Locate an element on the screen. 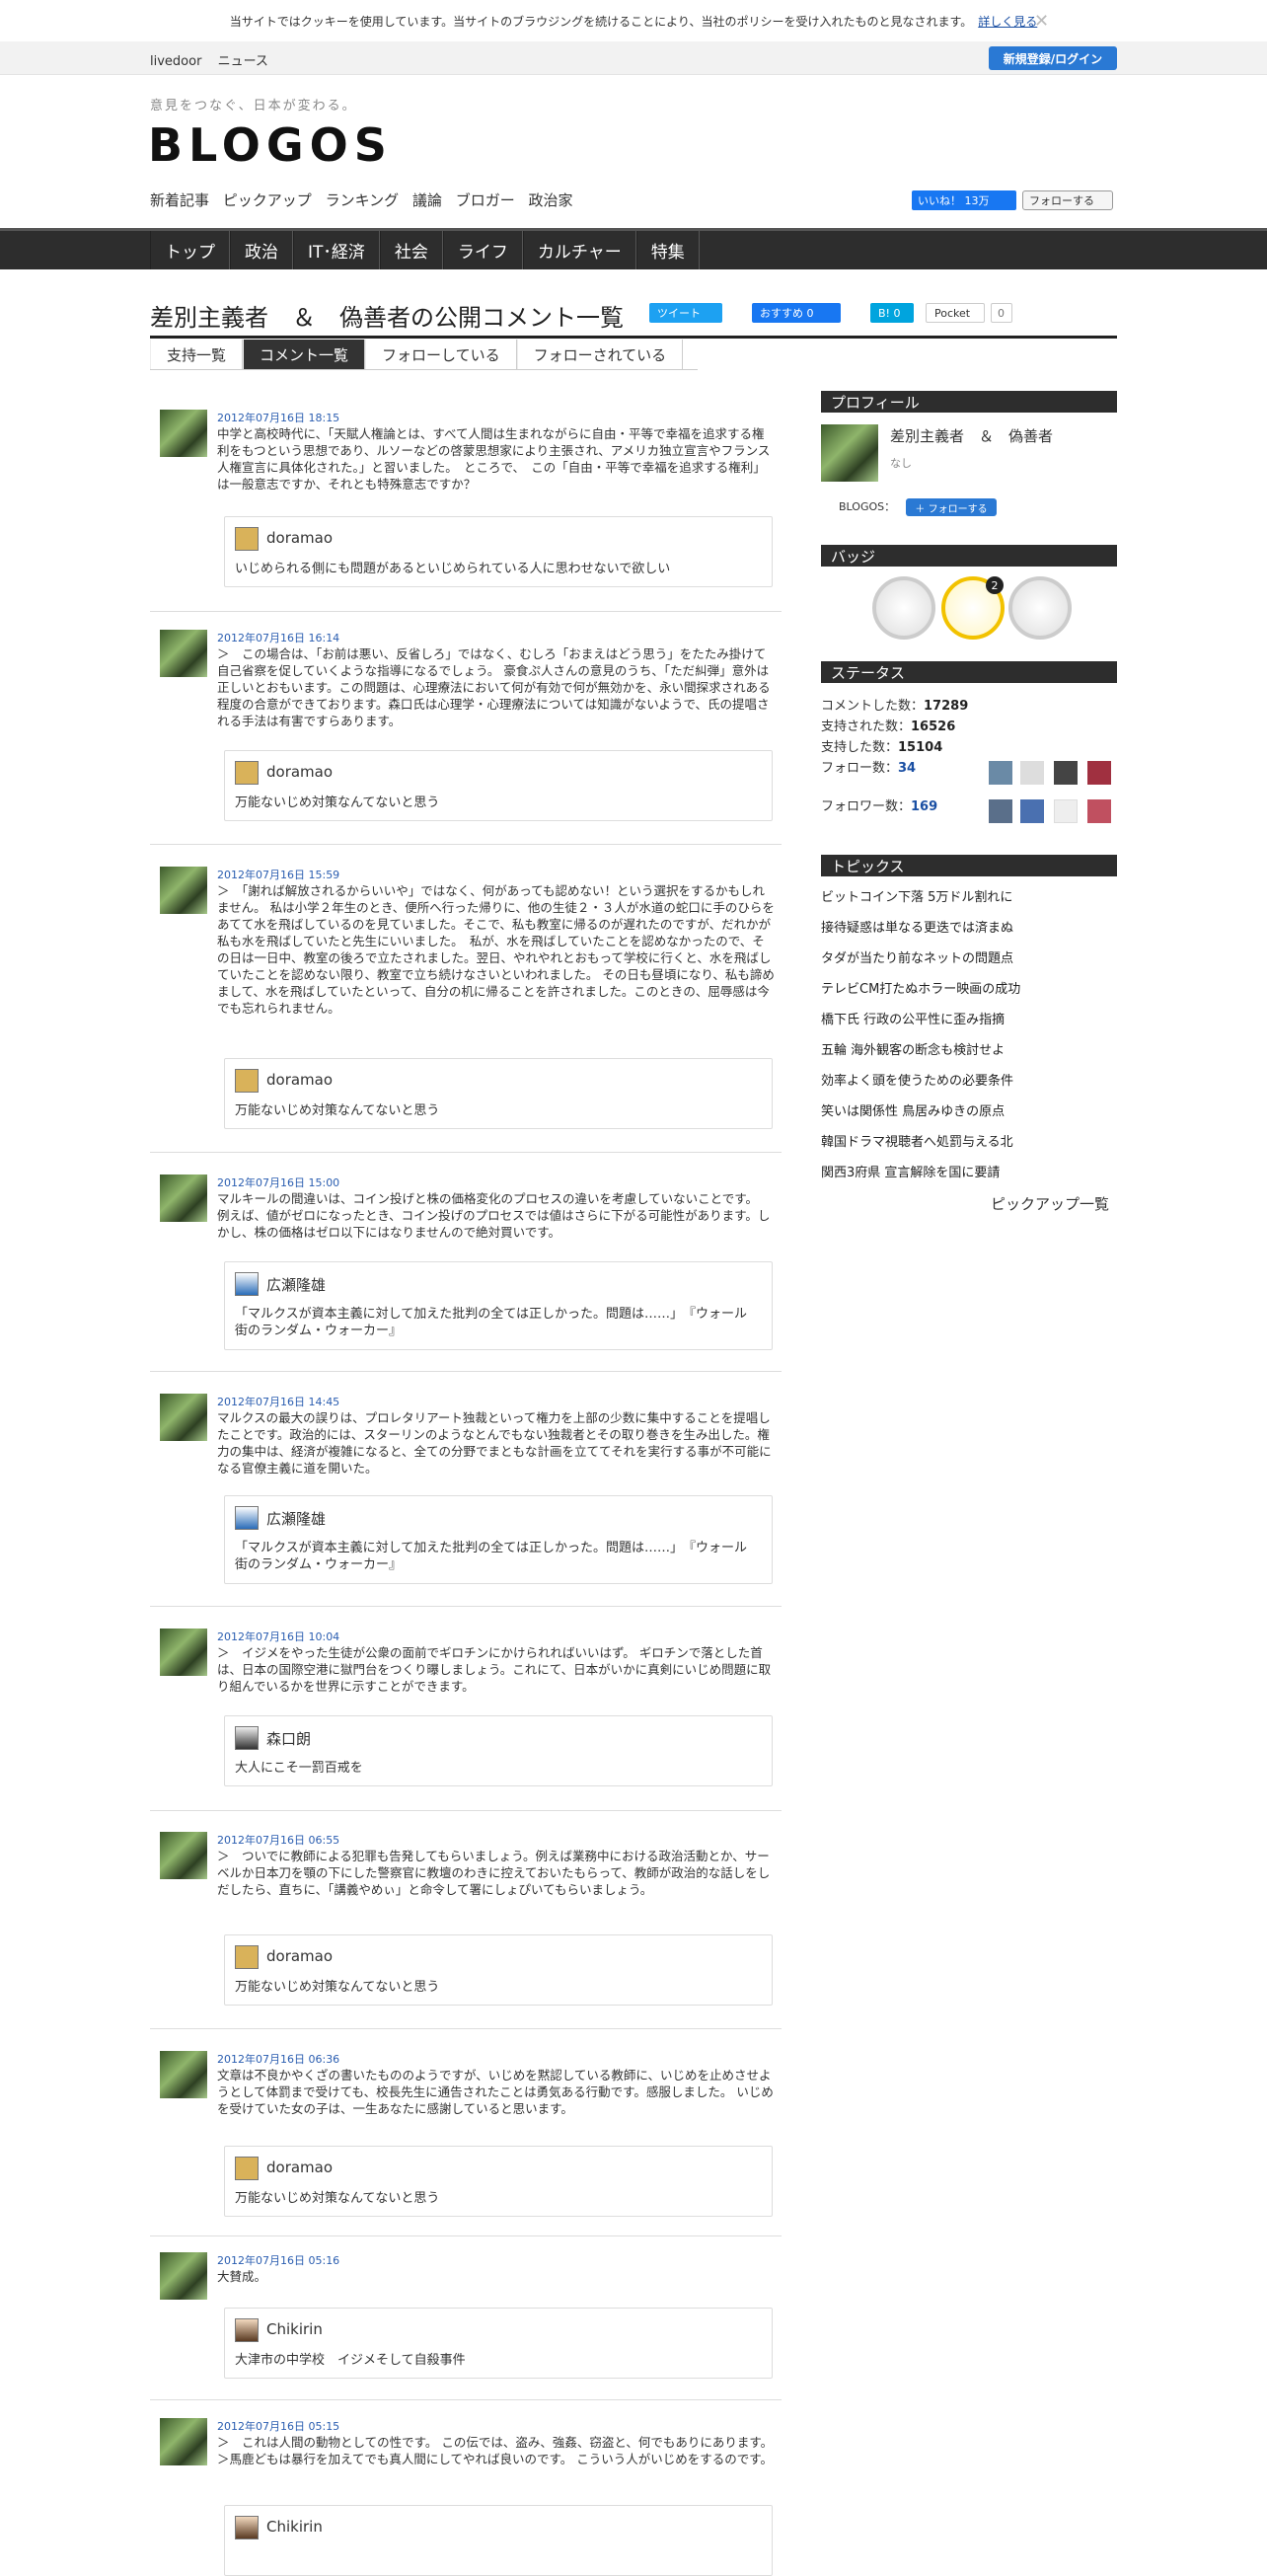 The width and height of the screenshot is (1267, 2576). topic-link: 関西3府県 宣言解除を国に要請 is located at coordinates (910, 1171).